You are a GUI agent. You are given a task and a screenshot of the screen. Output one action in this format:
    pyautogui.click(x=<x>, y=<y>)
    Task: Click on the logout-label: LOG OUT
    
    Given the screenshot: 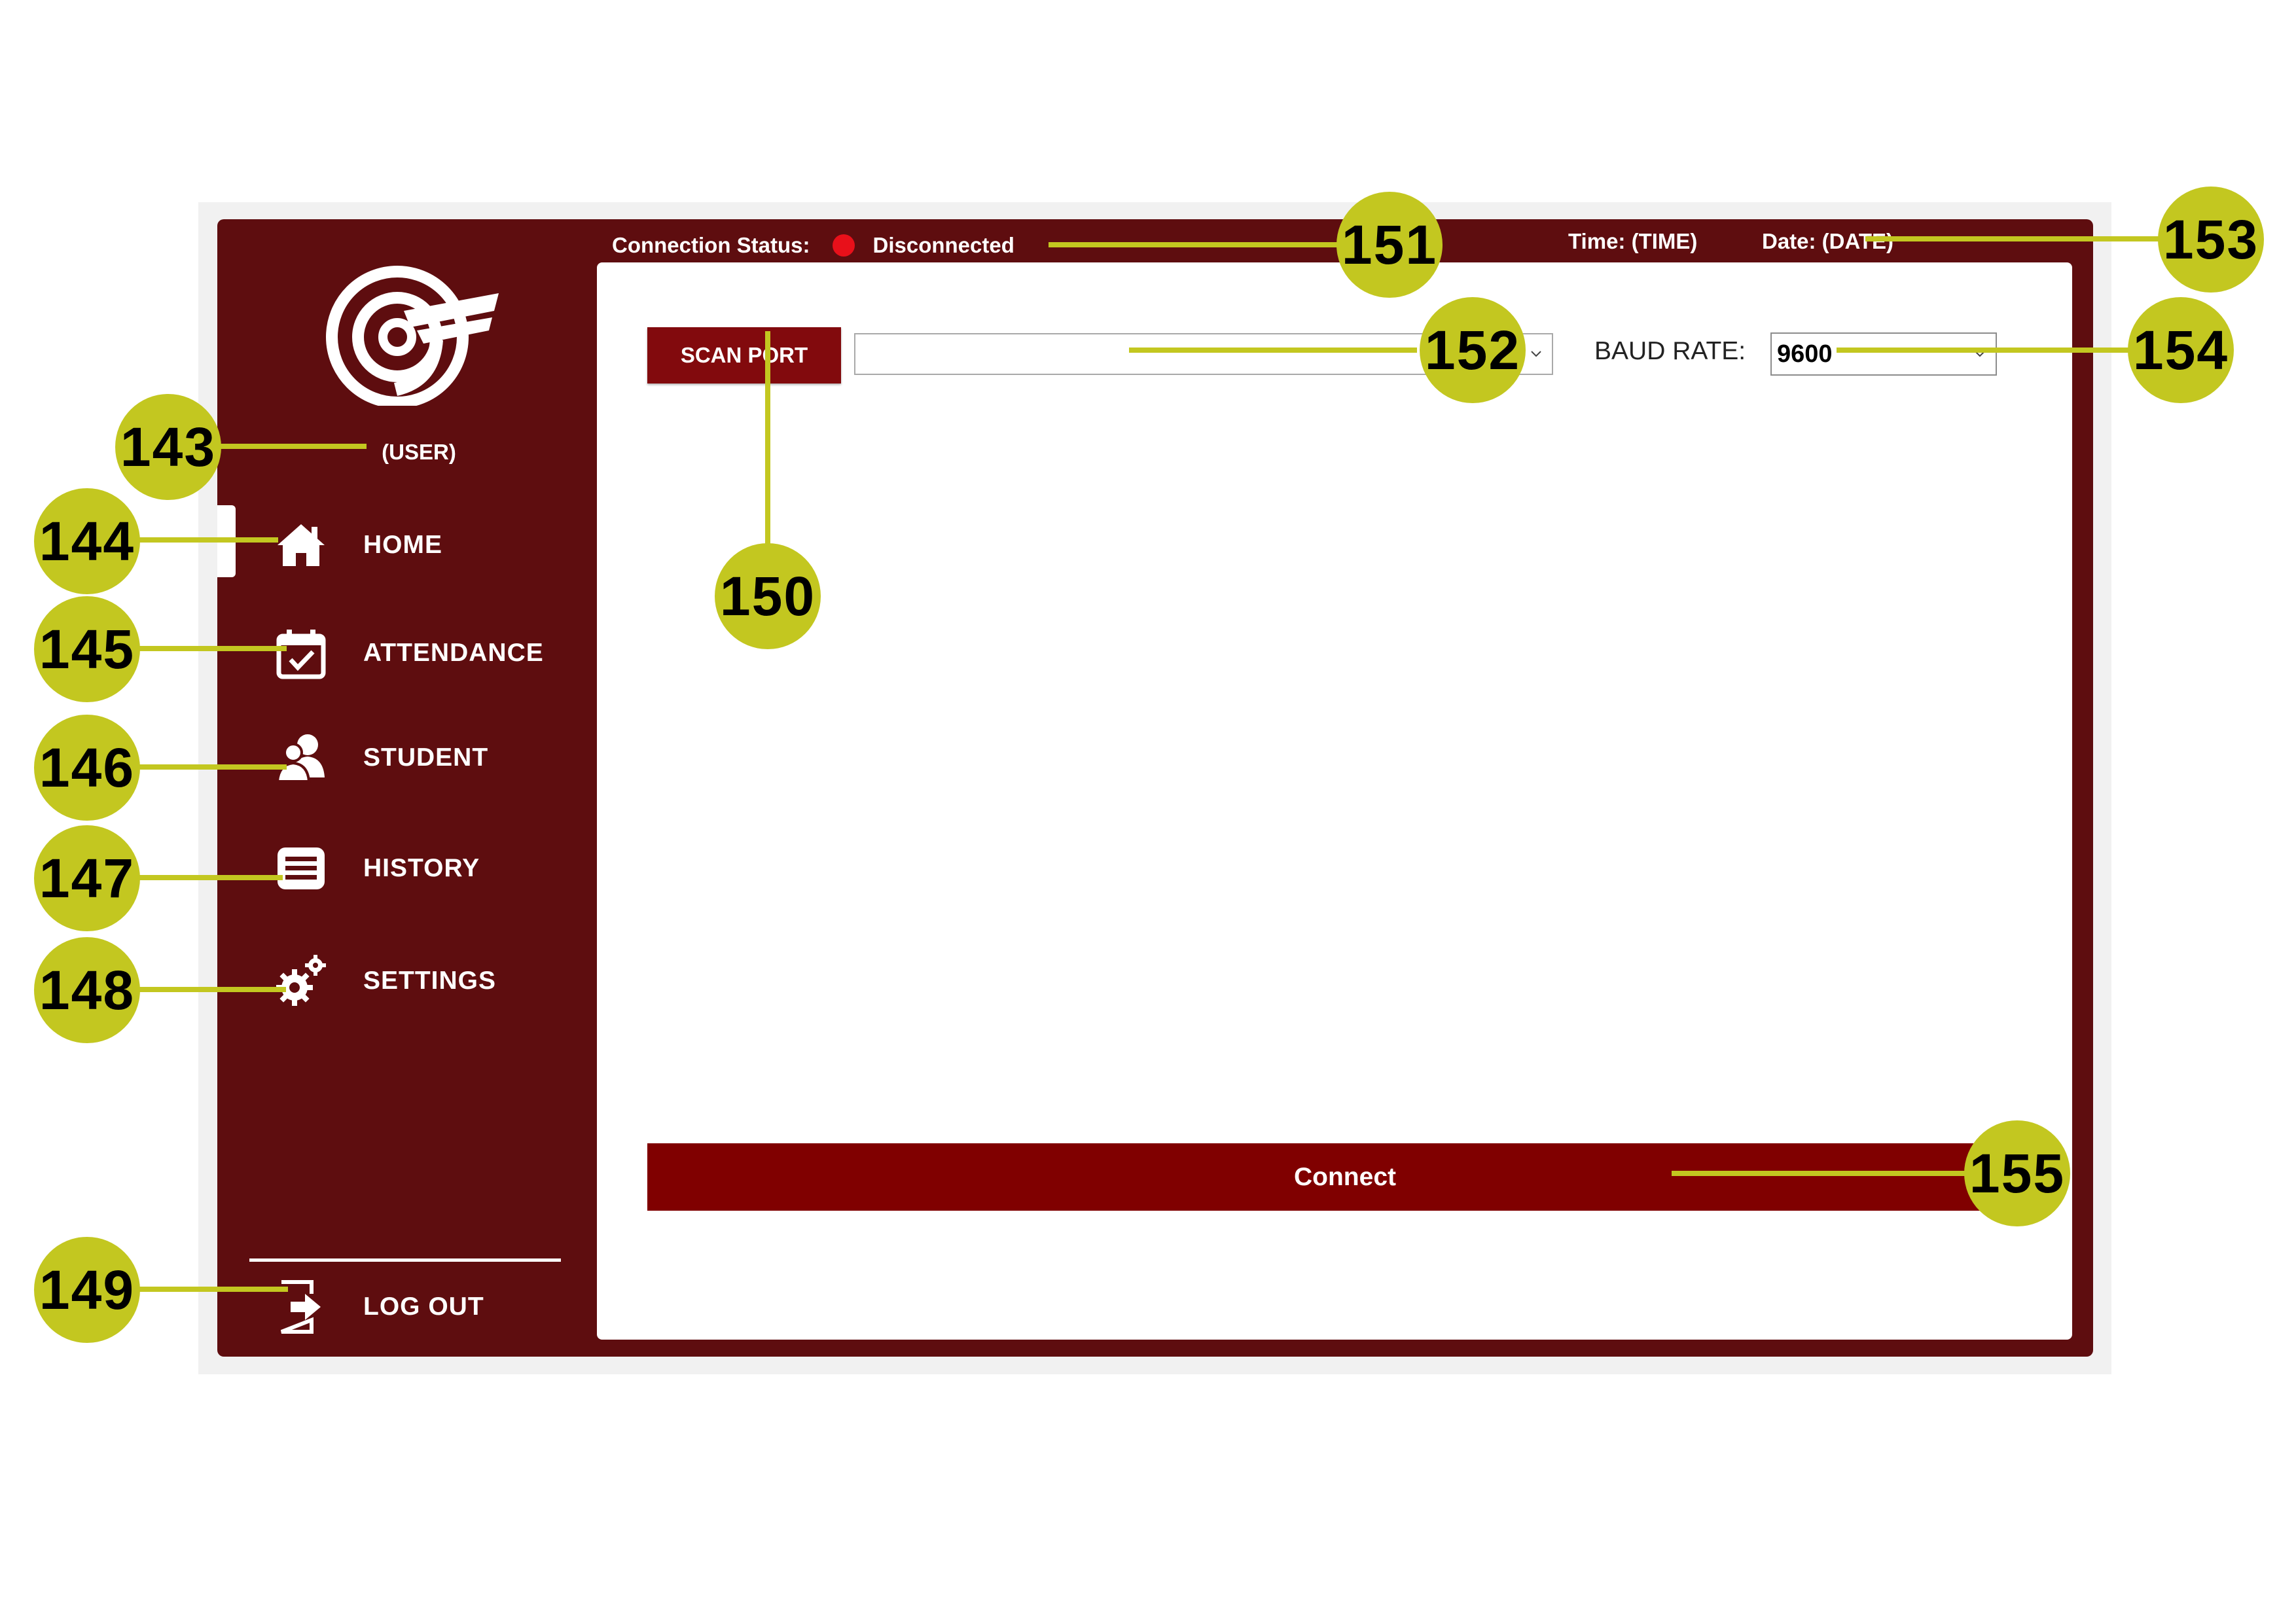 What is the action you would take?
    pyautogui.click(x=423, y=1307)
    